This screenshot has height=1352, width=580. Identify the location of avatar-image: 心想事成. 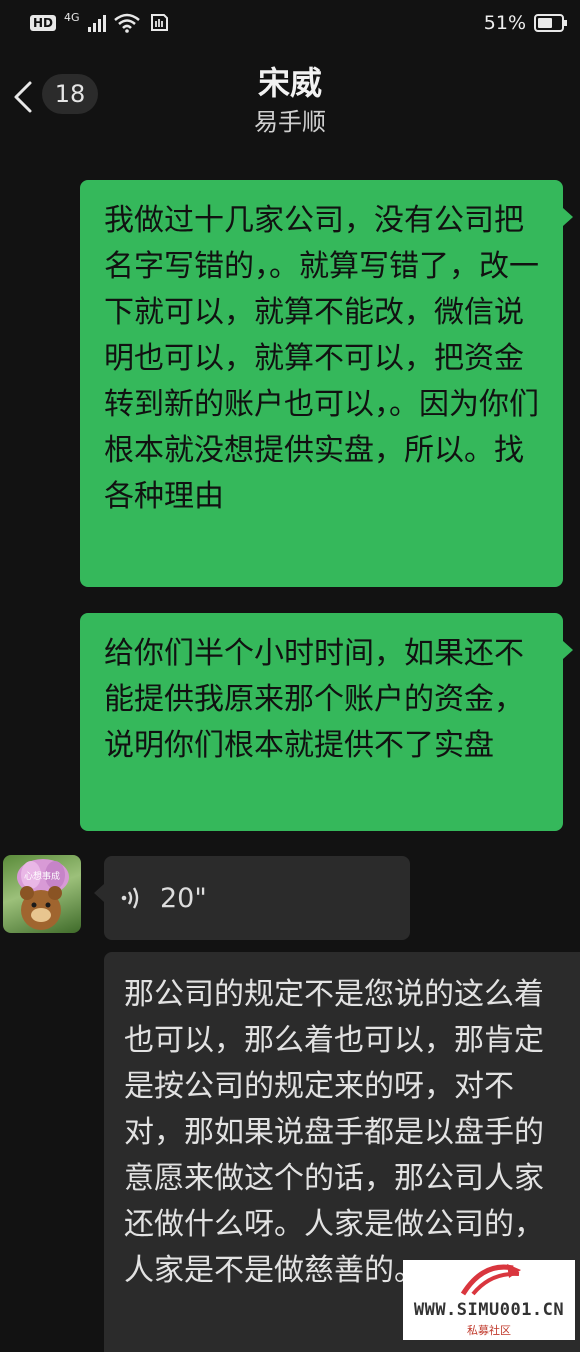
(43, 894).